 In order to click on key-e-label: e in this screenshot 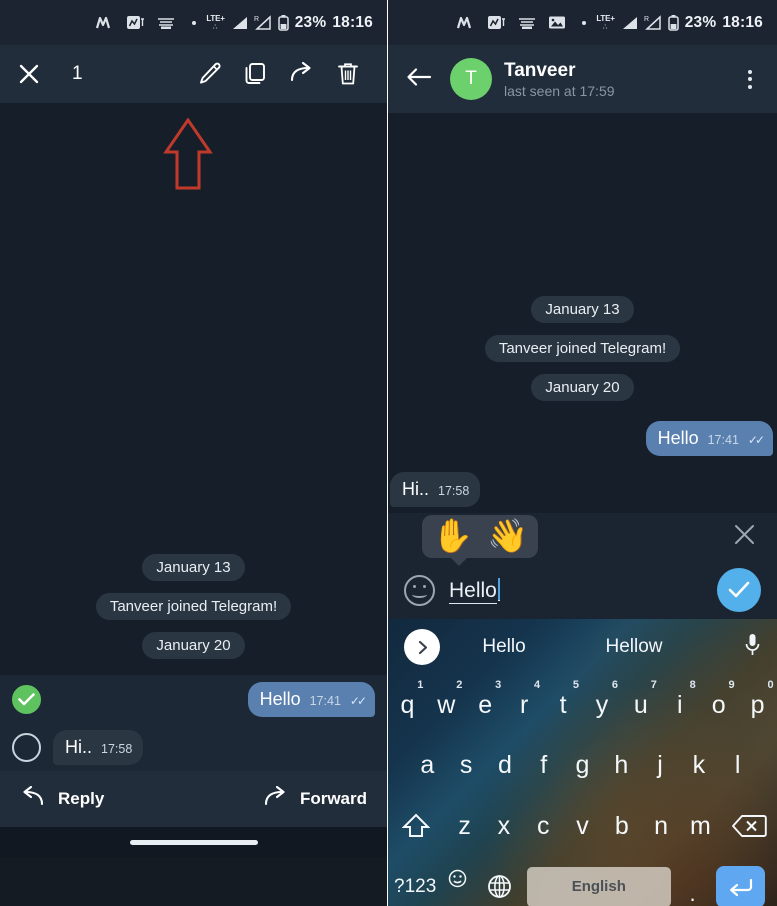, I will do `click(485, 704)`.